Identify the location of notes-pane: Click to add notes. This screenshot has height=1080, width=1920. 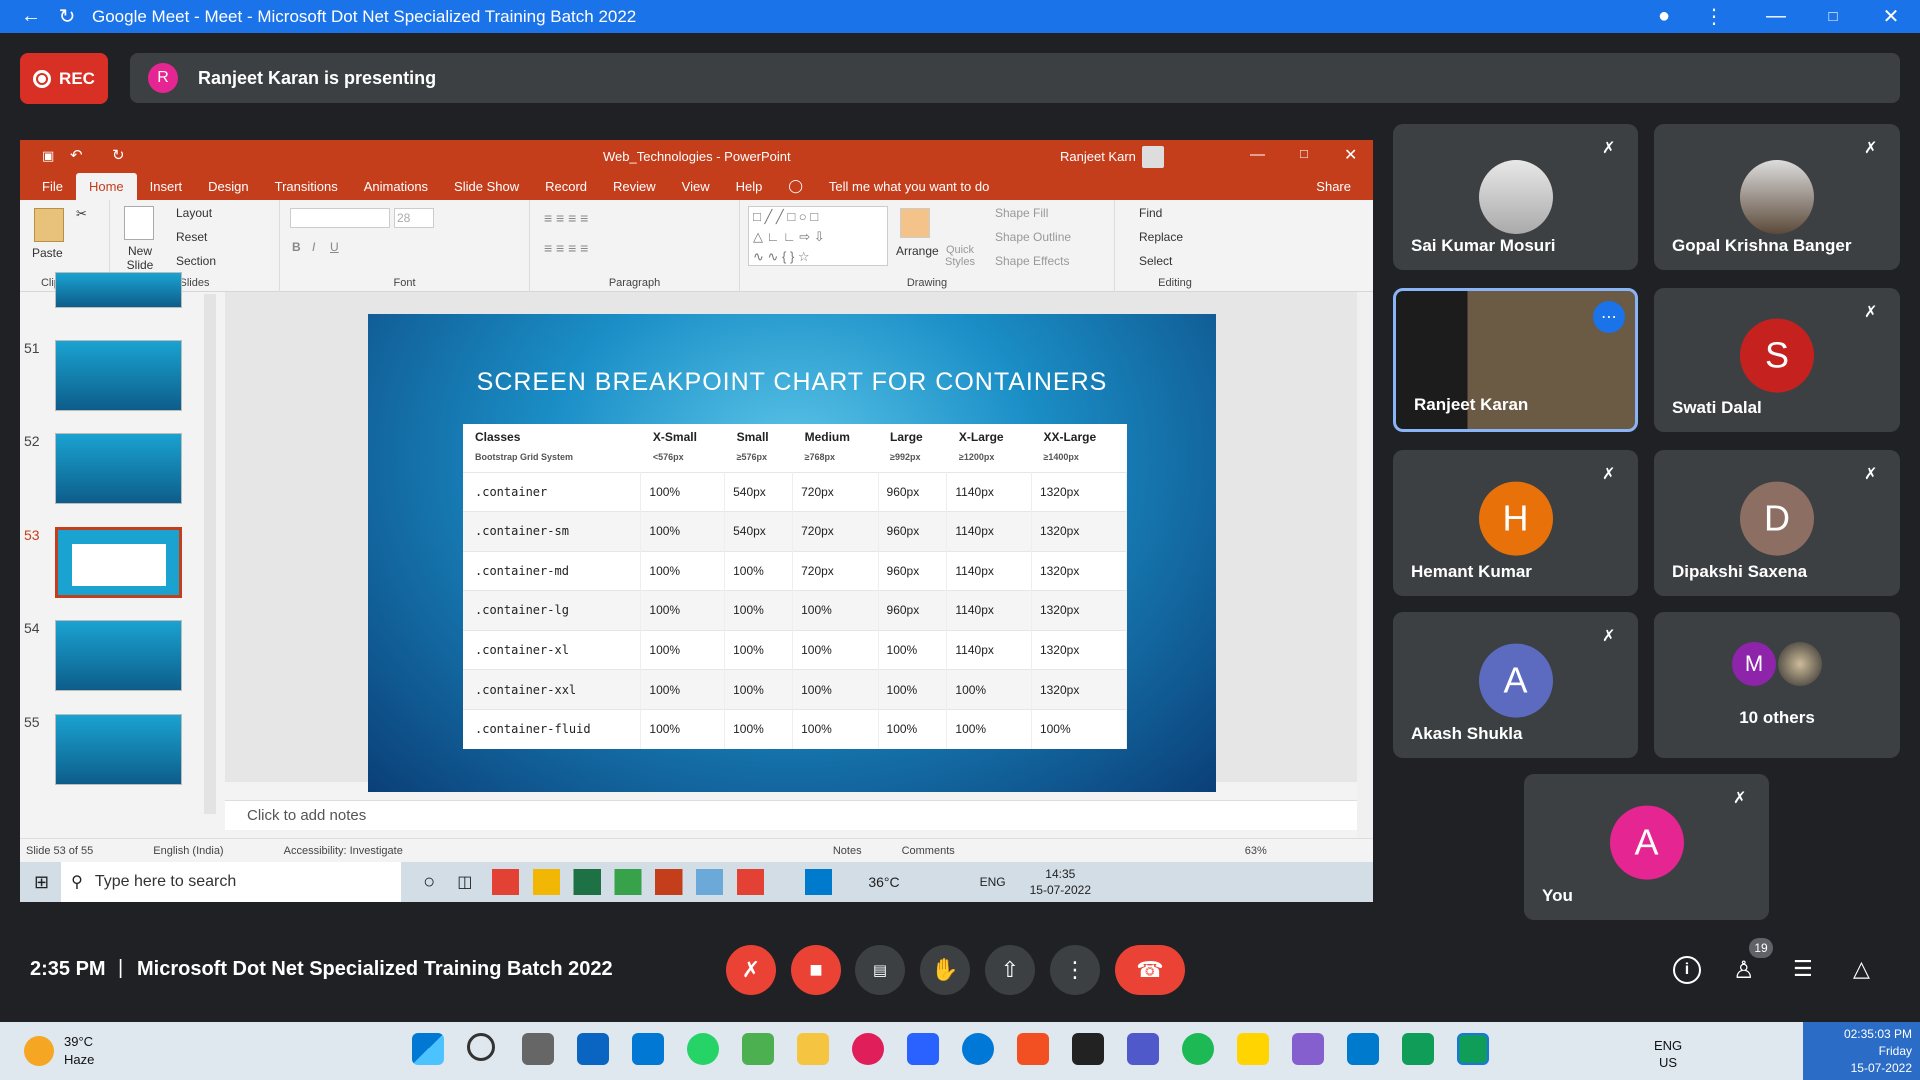
(791, 815).